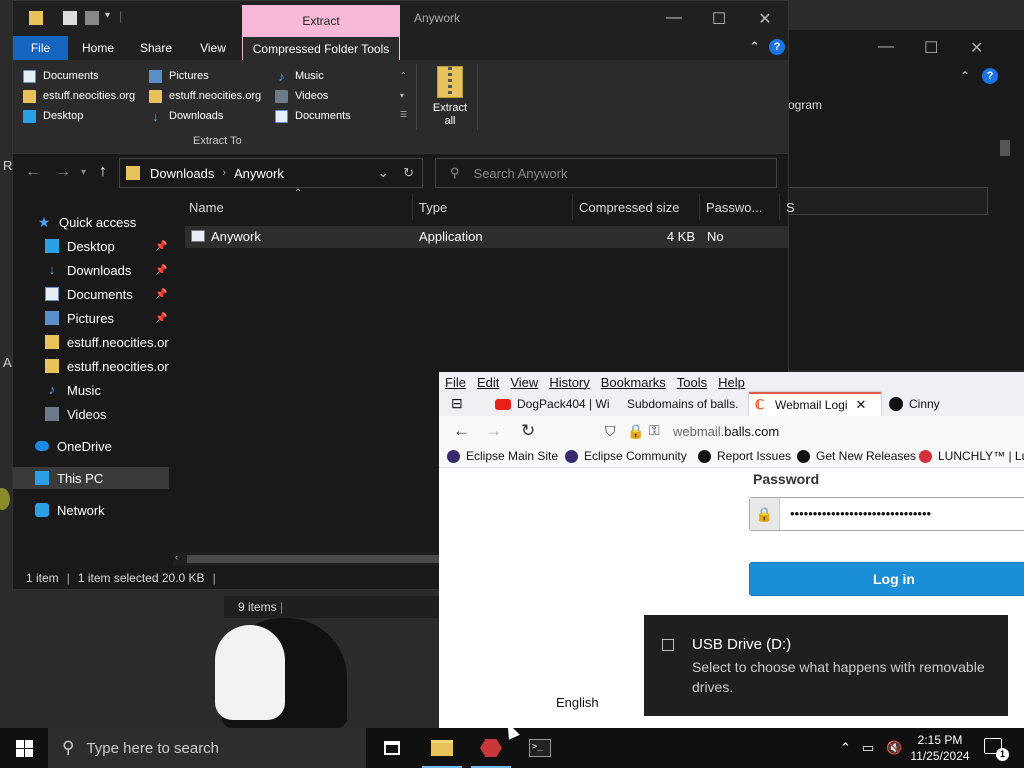 This screenshot has width=1024, height=768. What do you see at coordinates (868, 748) in the screenshot?
I see `network-icon: ▭` at bounding box center [868, 748].